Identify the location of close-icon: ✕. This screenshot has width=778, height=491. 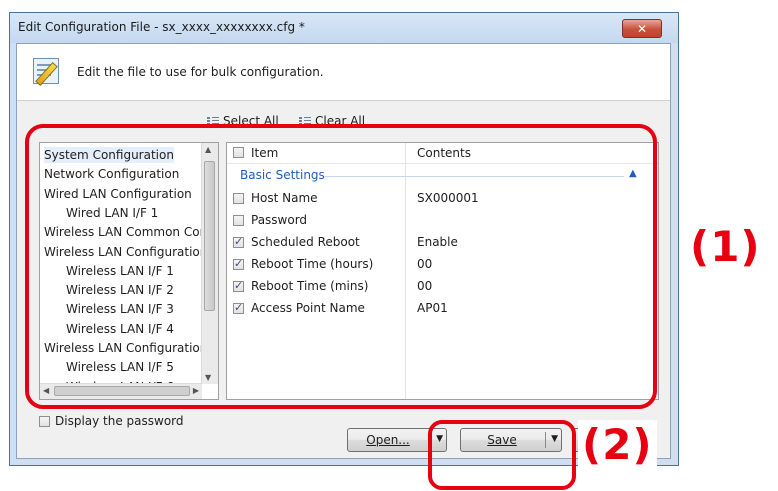
(642, 29).